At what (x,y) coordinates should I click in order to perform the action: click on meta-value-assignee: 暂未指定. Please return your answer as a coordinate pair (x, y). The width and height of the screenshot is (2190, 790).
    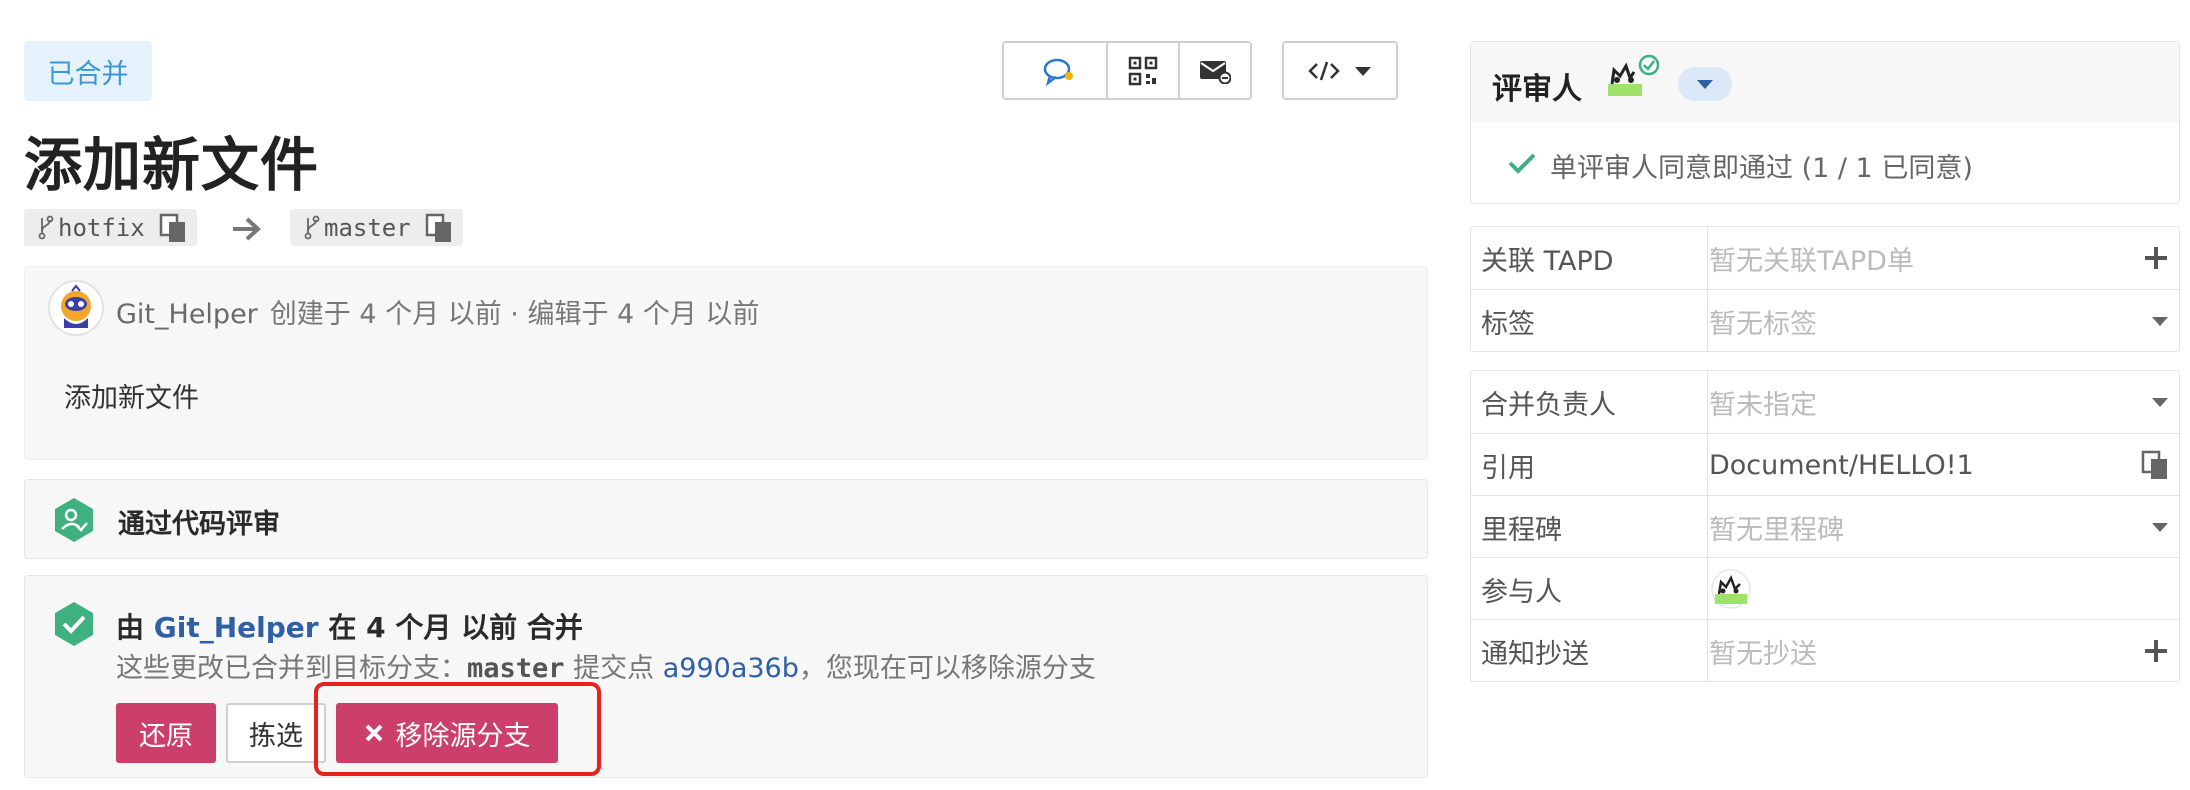
    Looking at the image, I should click on (1763, 405).